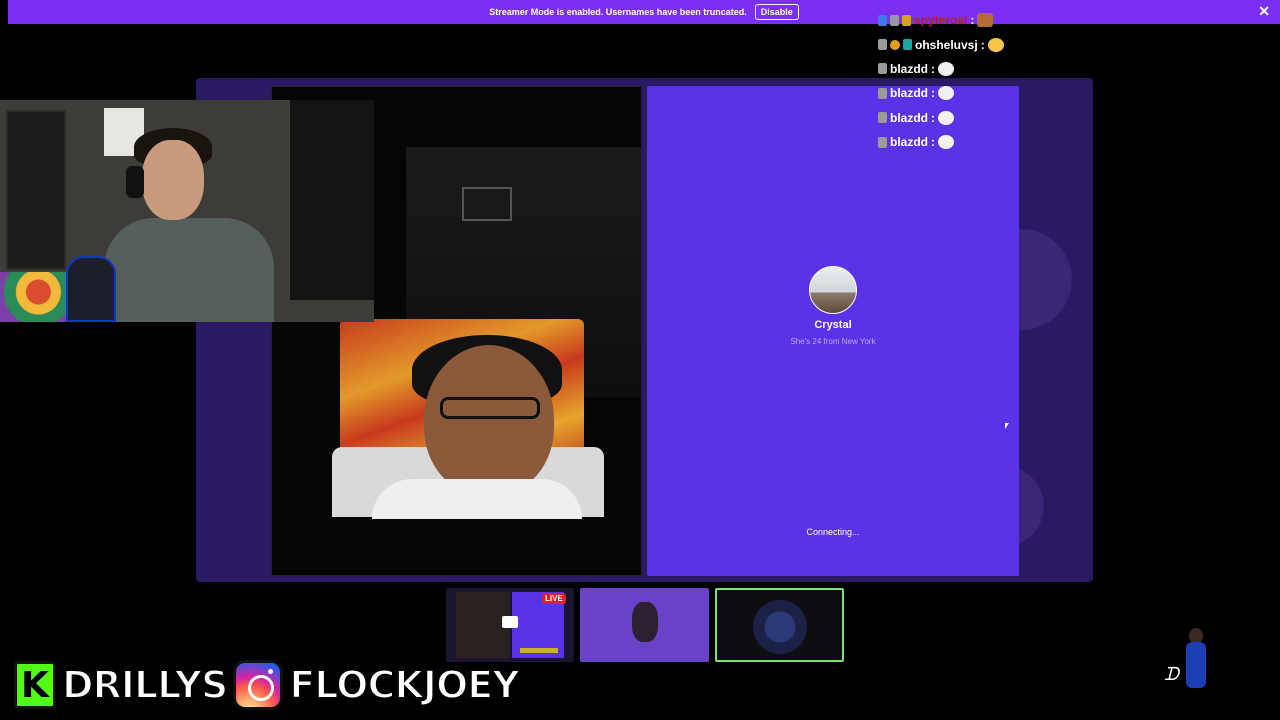 The width and height of the screenshot is (1280, 720). Describe the element at coordinates (1264, 11) in the screenshot. I see `close-icon: ✕` at that location.